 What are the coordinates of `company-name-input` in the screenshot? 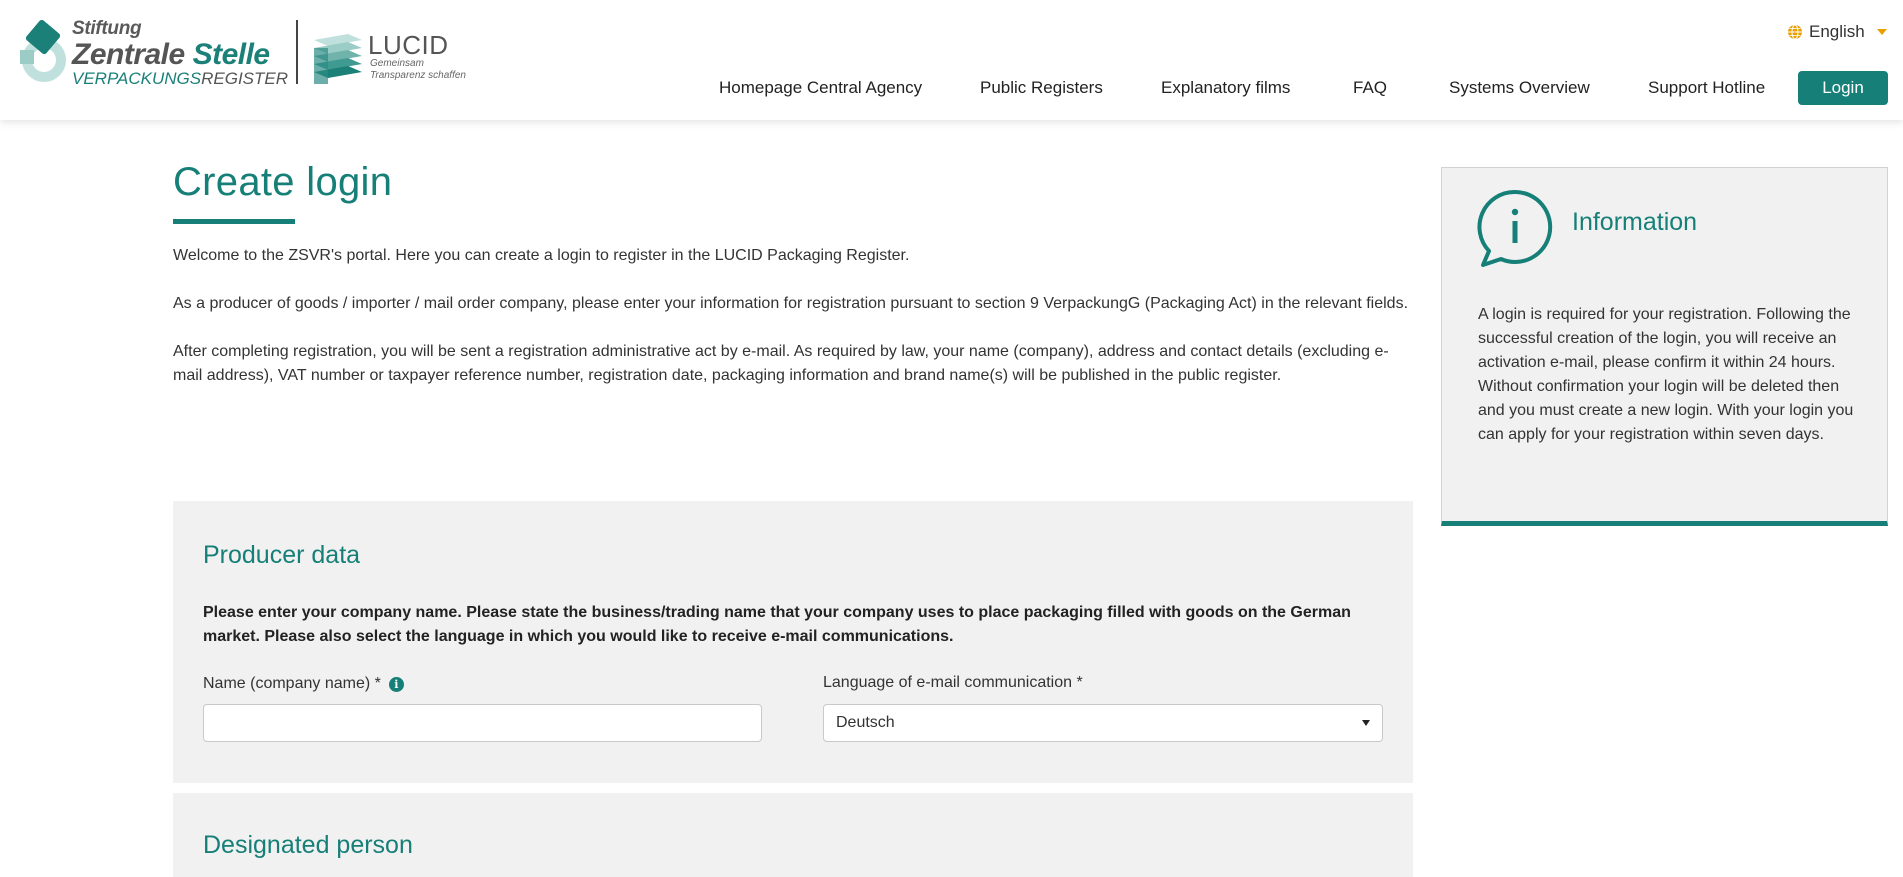 It's located at (482, 723).